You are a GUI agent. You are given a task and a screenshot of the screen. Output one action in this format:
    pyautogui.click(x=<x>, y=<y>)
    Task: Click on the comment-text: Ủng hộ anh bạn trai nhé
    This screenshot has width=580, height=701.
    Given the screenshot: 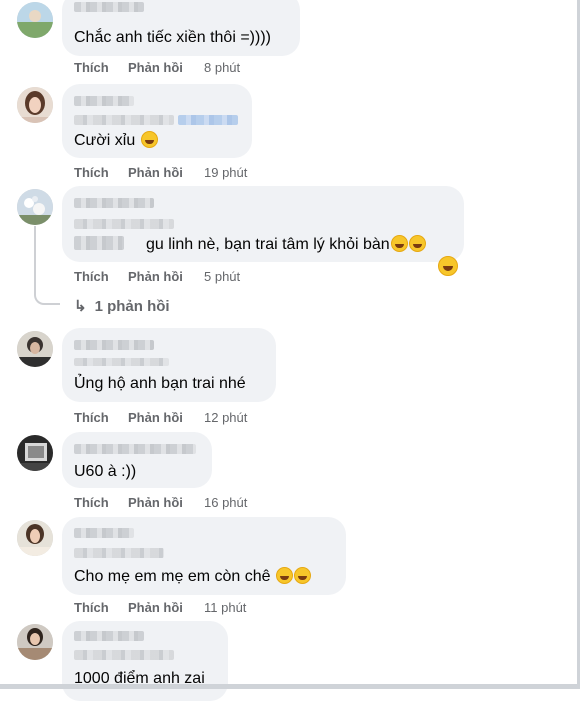 What is the action you would take?
    pyautogui.click(x=160, y=383)
    